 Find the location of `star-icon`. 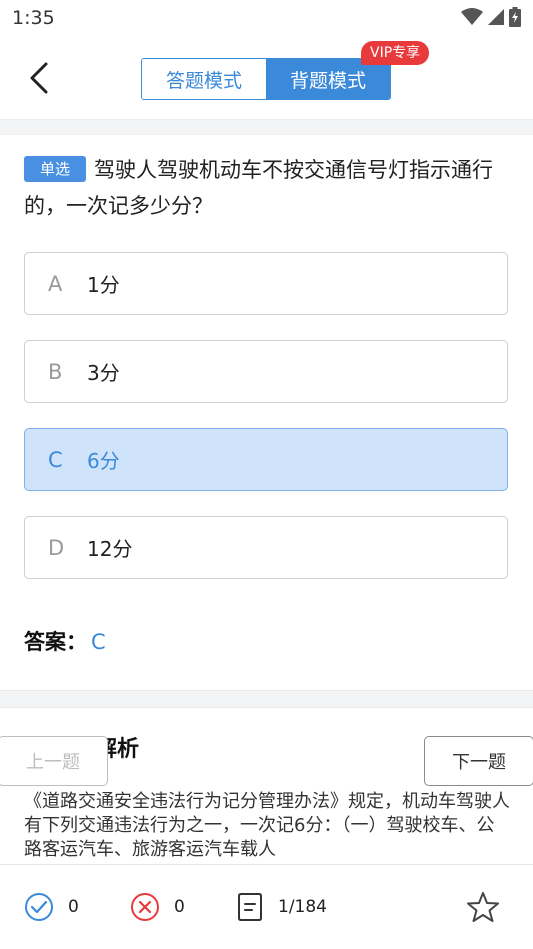

star-icon is located at coordinates (483, 907).